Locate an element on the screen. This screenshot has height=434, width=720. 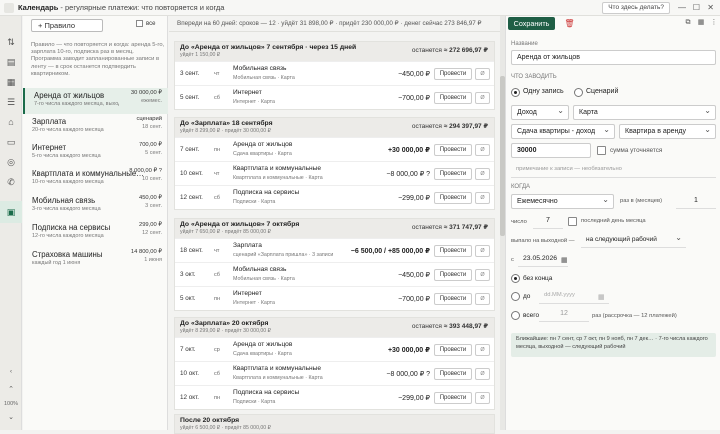
amount-note-checkbox is located at coordinates (601, 150).